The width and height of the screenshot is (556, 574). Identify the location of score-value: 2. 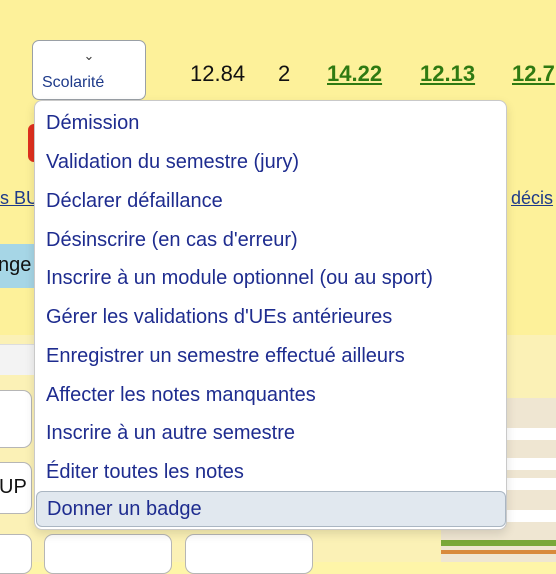
(284, 73).